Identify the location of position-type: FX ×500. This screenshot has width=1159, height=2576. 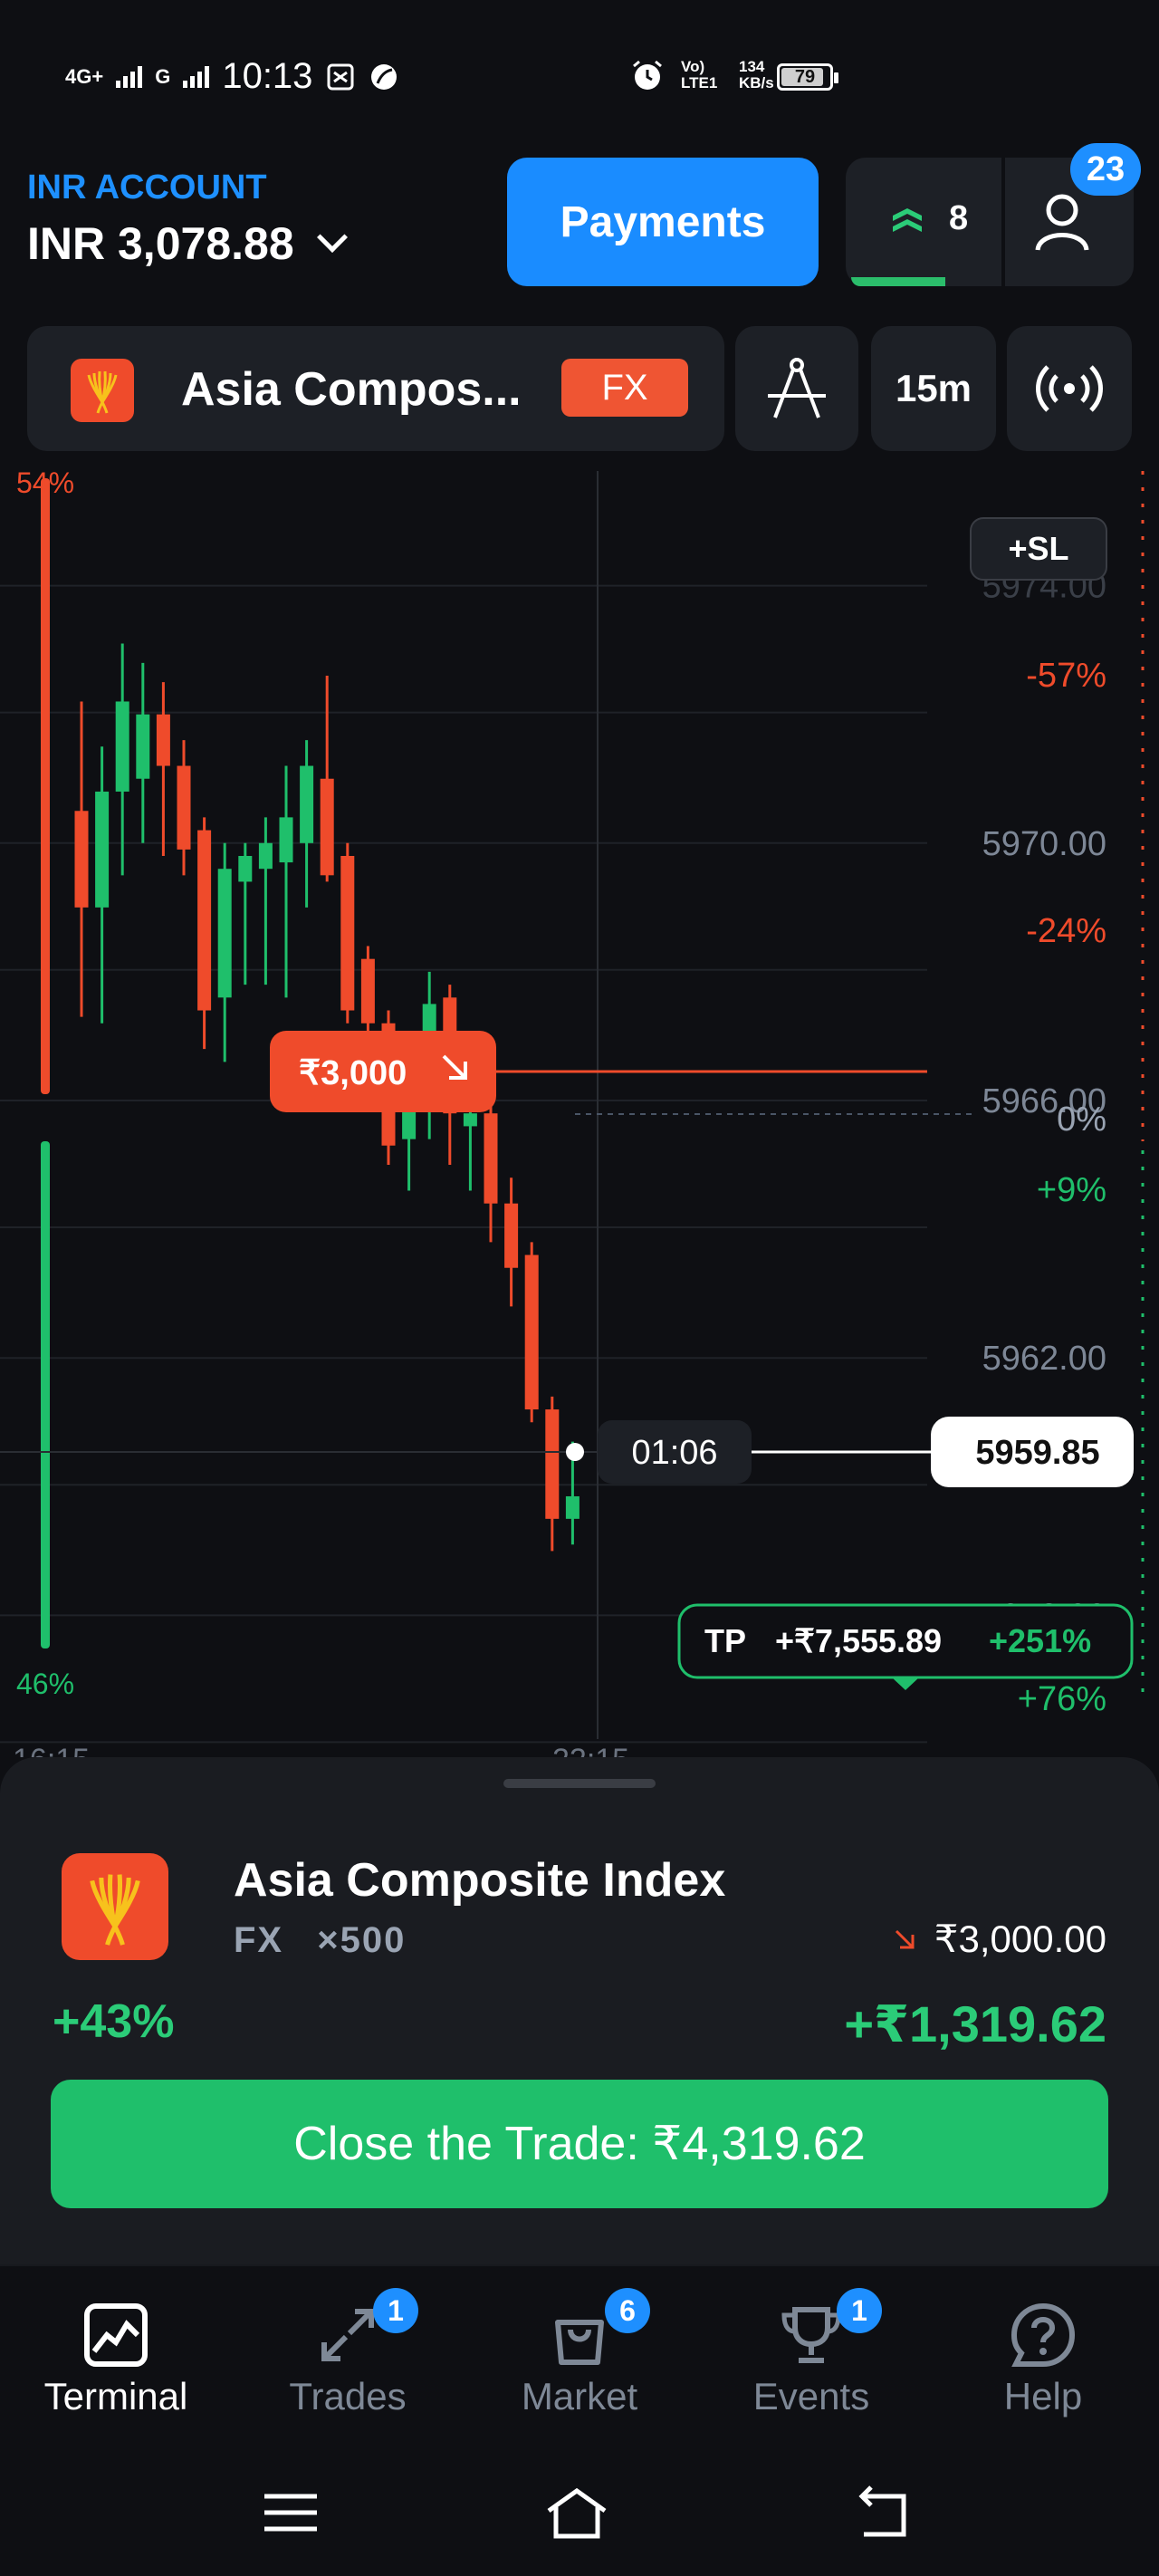
(320, 1940).